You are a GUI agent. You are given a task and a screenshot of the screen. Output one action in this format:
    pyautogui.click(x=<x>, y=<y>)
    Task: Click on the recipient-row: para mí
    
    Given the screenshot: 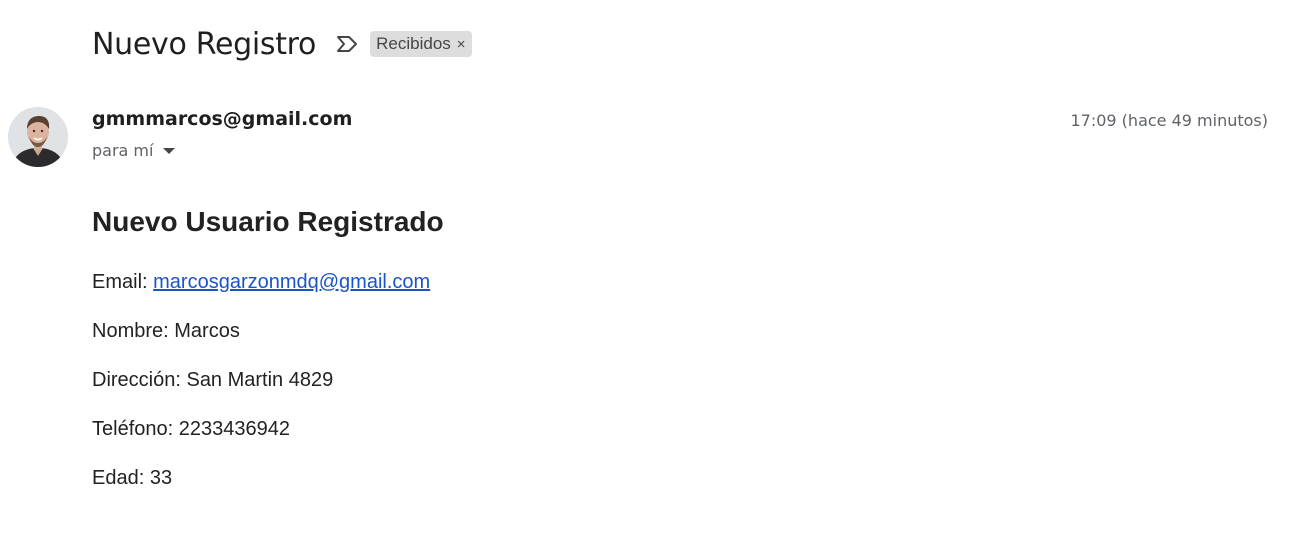 What is the action you would take?
    pyautogui.click(x=134, y=150)
    